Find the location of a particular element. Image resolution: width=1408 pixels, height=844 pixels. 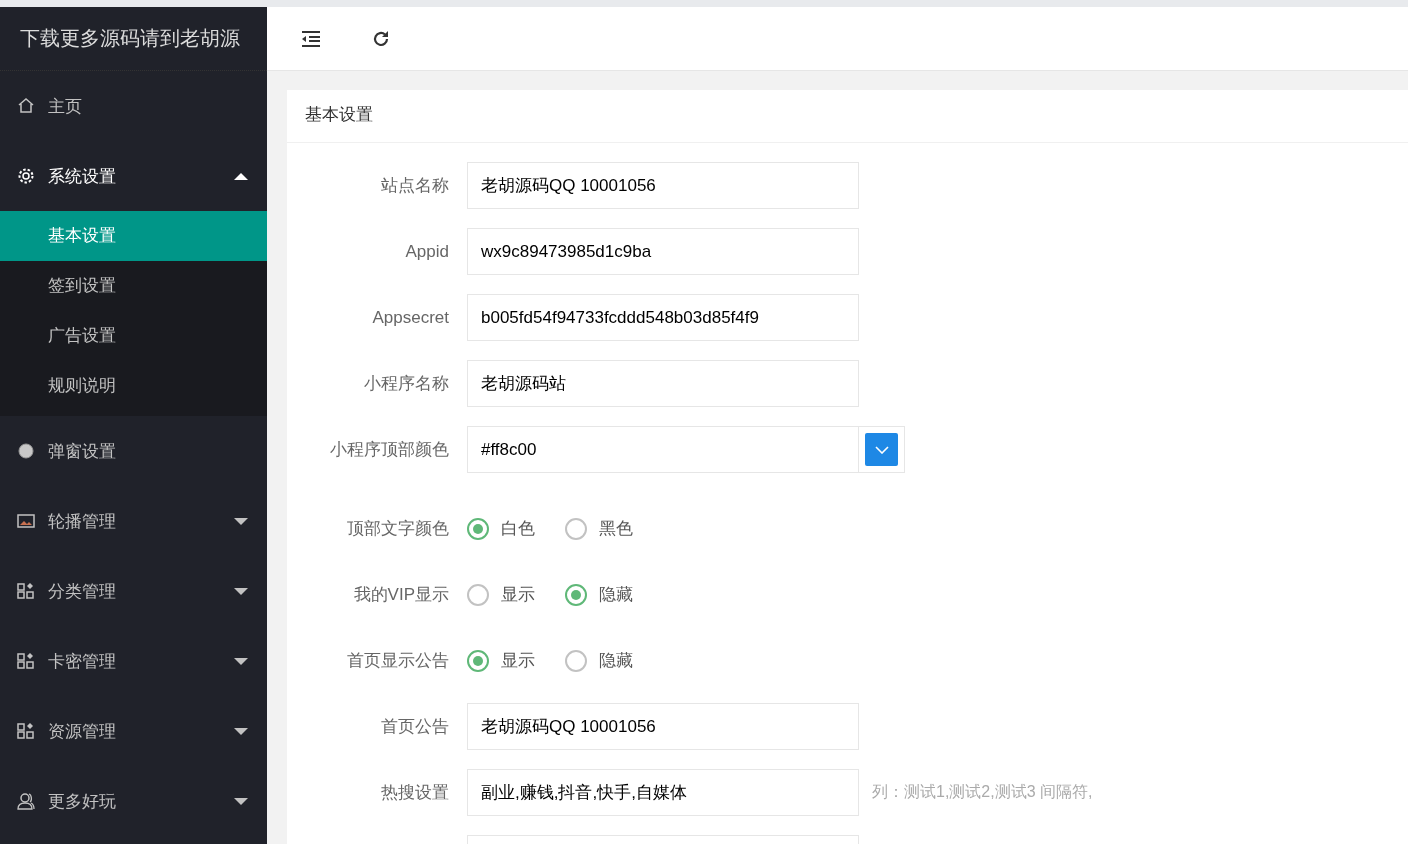

field-label: Appid is located at coordinates (427, 251).